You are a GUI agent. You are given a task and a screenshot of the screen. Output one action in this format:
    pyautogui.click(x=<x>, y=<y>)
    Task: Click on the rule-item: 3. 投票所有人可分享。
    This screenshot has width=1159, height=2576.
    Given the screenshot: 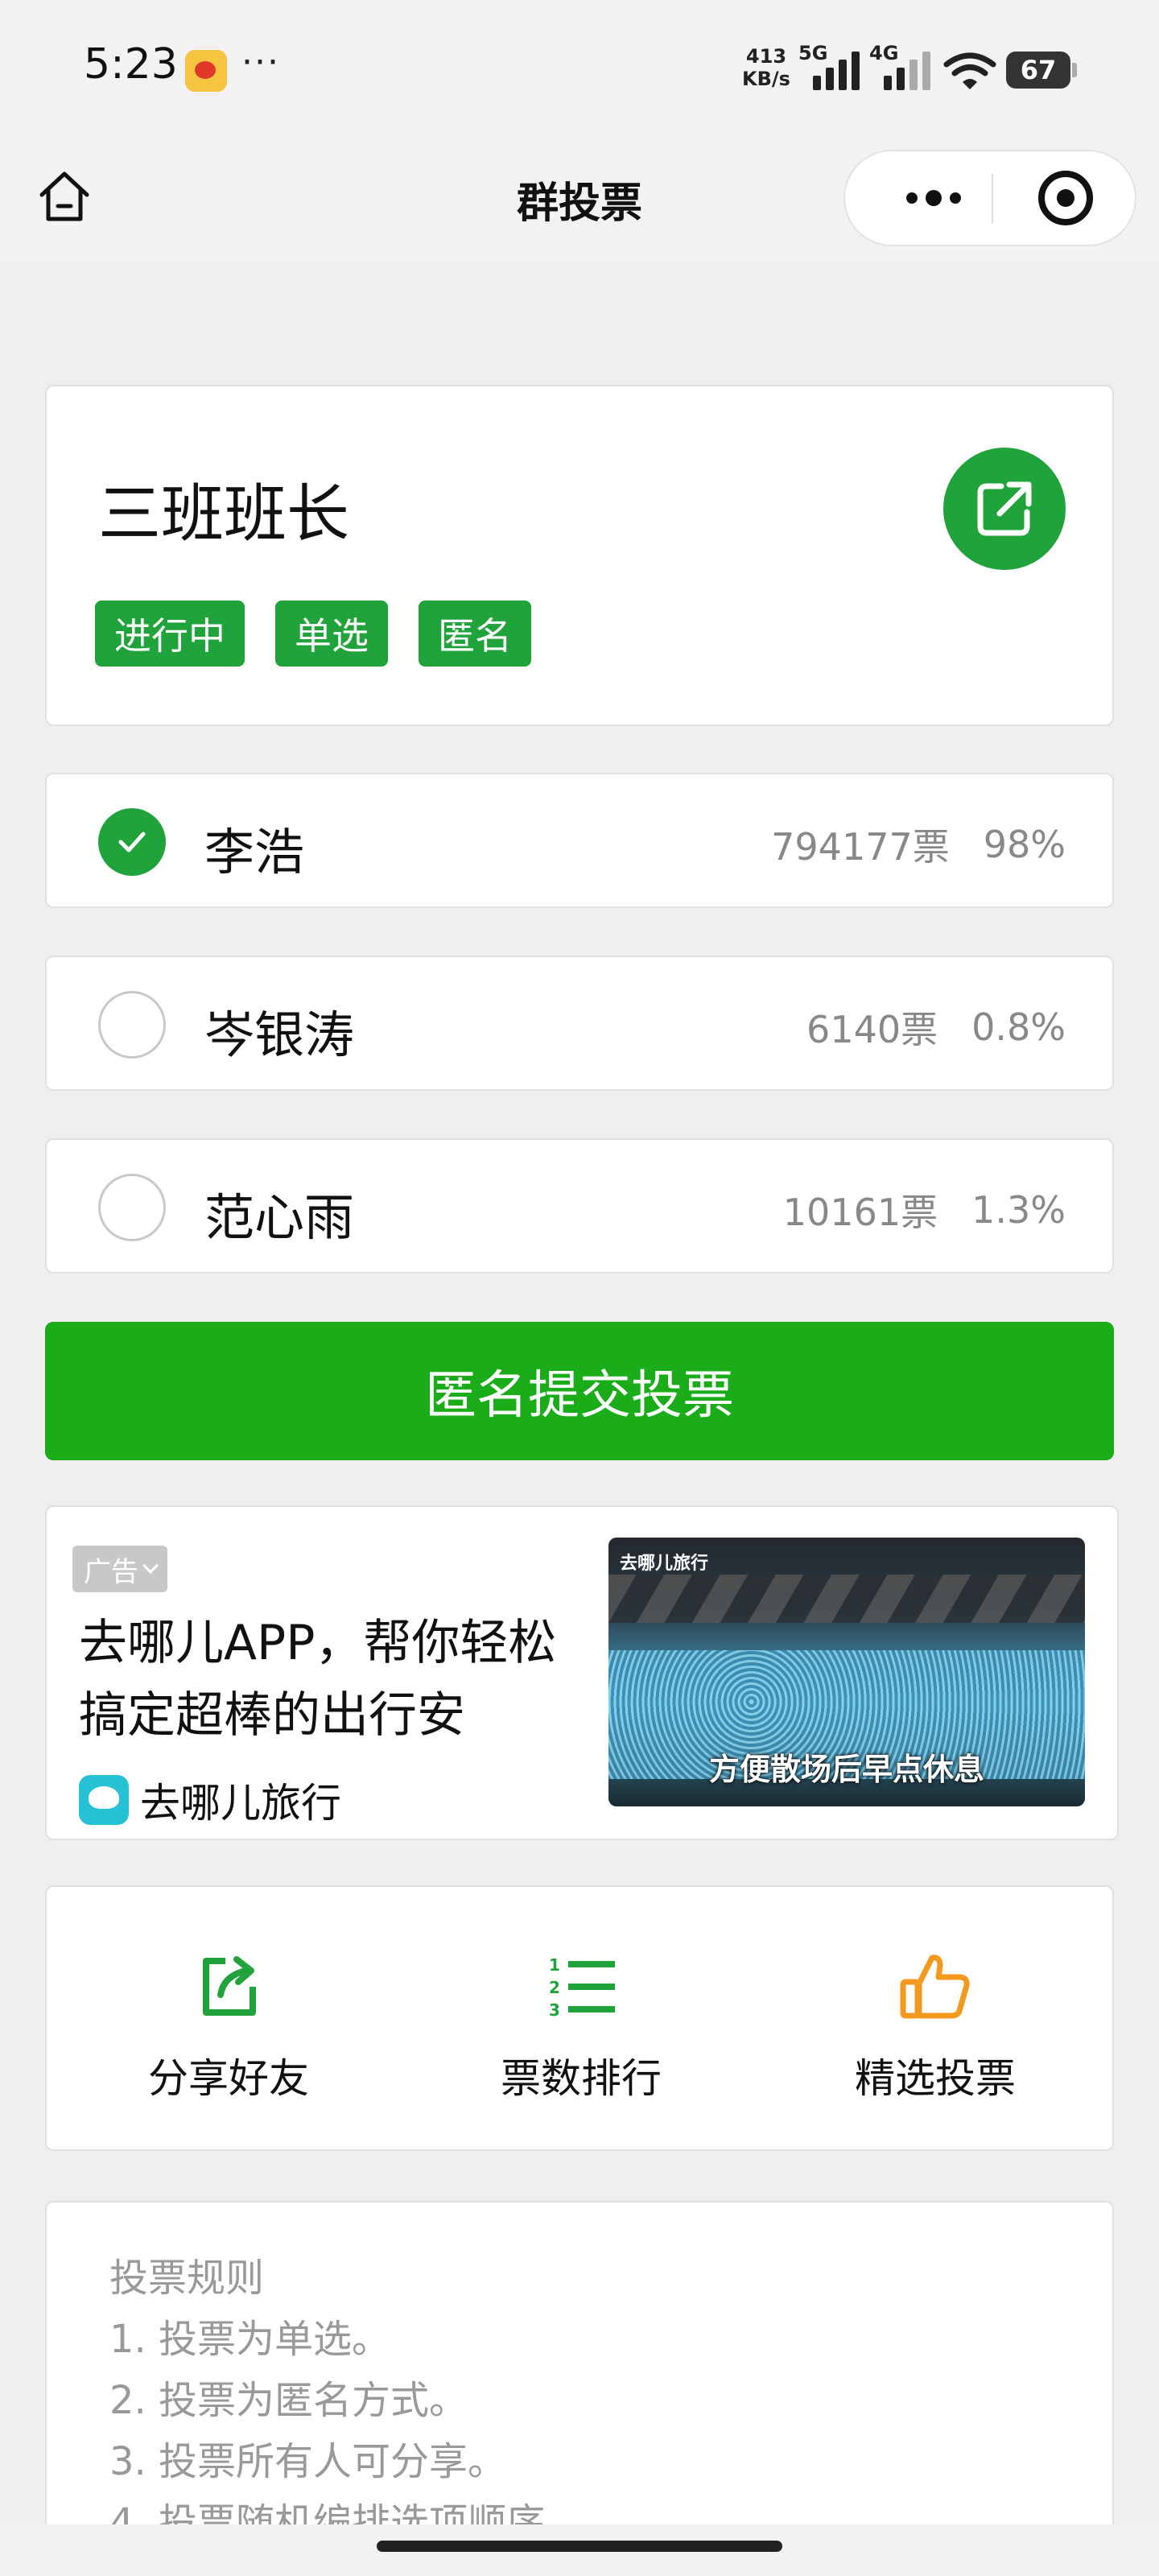 What is the action you would take?
    pyautogui.click(x=308, y=2461)
    